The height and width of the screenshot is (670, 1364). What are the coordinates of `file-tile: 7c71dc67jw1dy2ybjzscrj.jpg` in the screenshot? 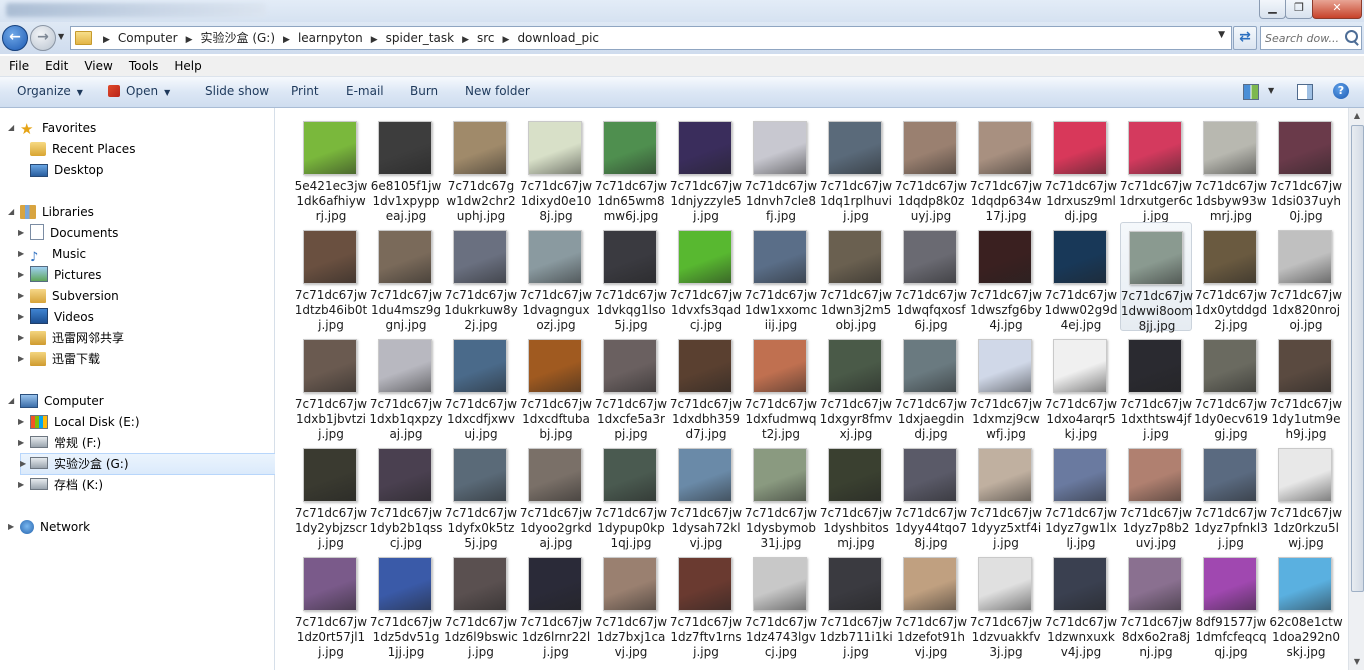 It's located at (331, 495).